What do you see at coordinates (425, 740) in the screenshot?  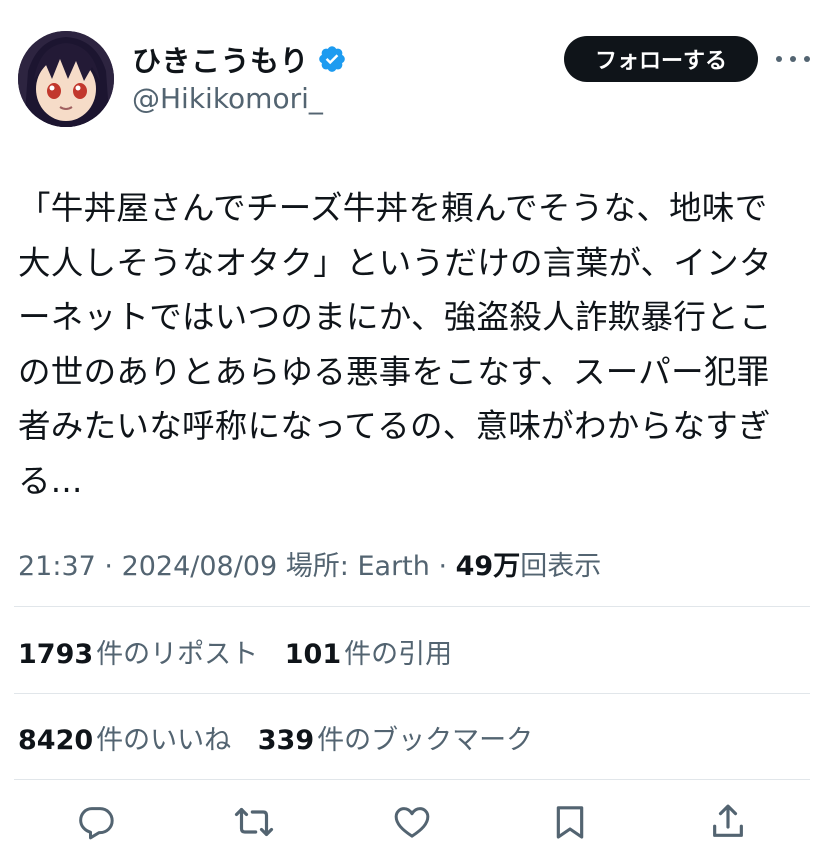 I see `bookmarks-label: 件のブックマーク` at bounding box center [425, 740].